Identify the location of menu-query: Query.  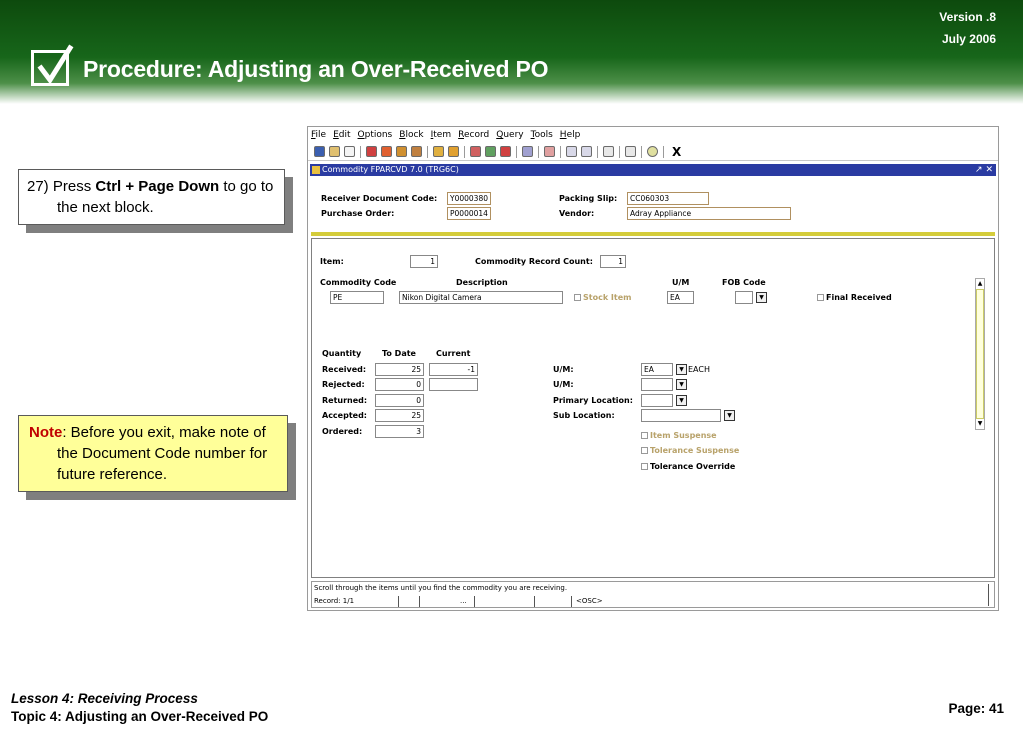
(509, 135).